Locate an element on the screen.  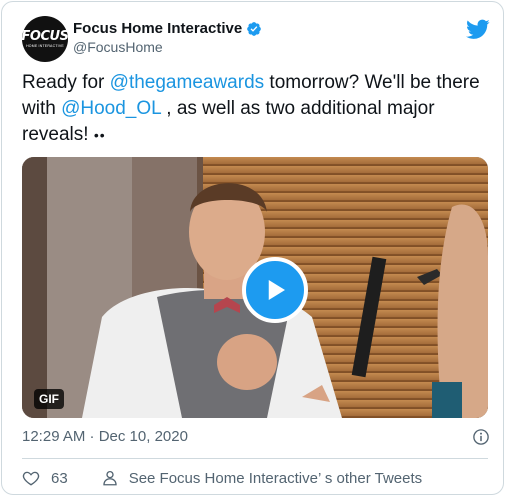
play-button is located at coordinates (275, 290).